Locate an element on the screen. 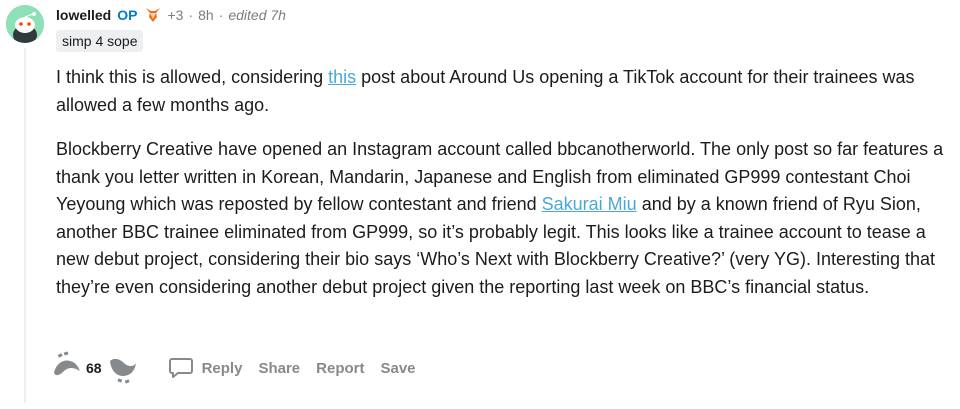 This screenshot has width=960, height=409. paragraph-text: I think this is allowed, considering is located at coordinates (192, 77).